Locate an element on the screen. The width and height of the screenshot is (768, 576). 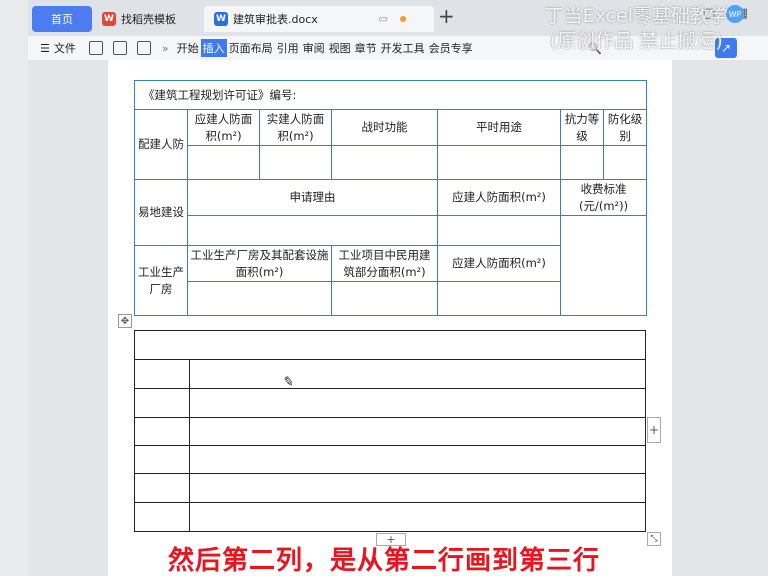
ribbon-tab-references: 引用 is located at coordinates (288, 48).